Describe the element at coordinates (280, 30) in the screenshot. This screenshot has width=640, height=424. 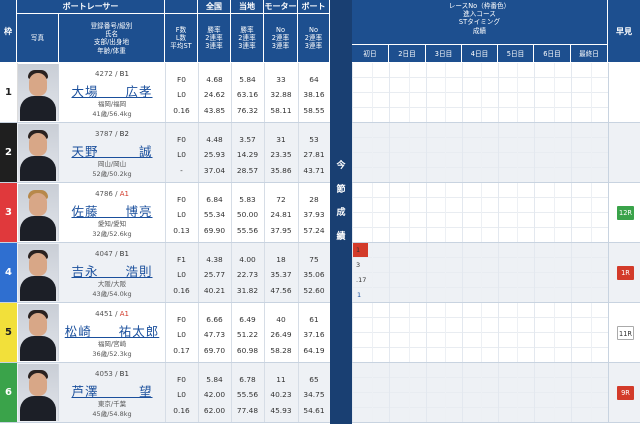
I see `header-motor-line: No` at that location.